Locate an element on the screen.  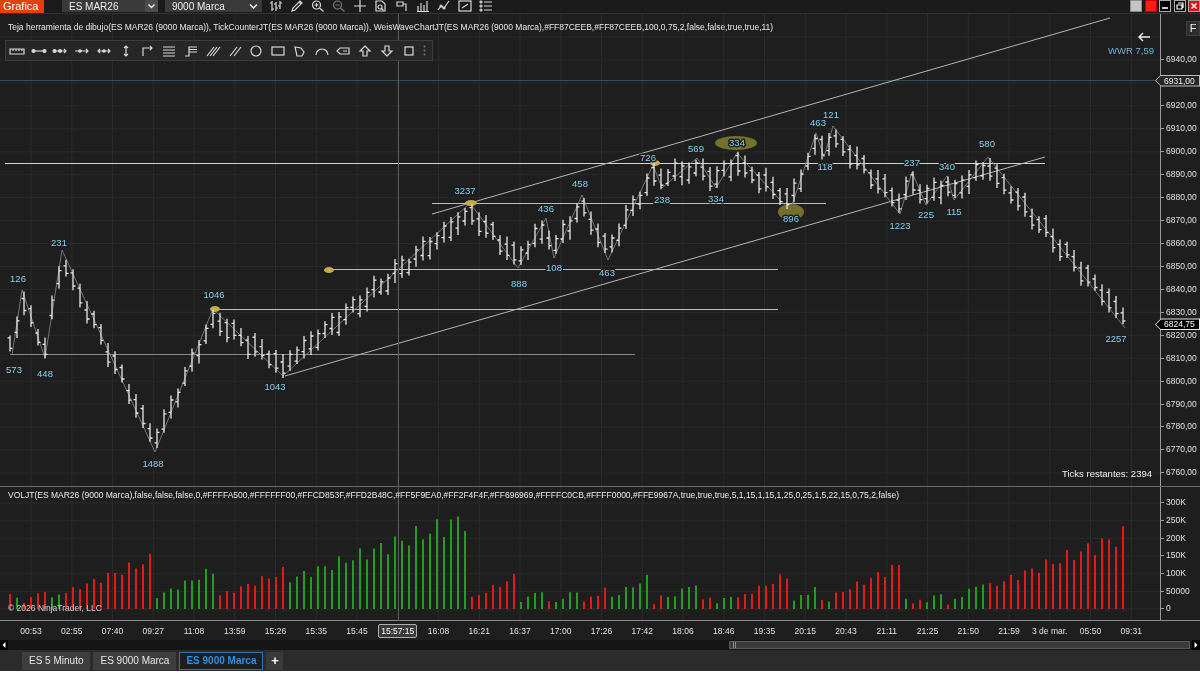
wave-volume-label: 2257 is located at coordinates (1116, 338).